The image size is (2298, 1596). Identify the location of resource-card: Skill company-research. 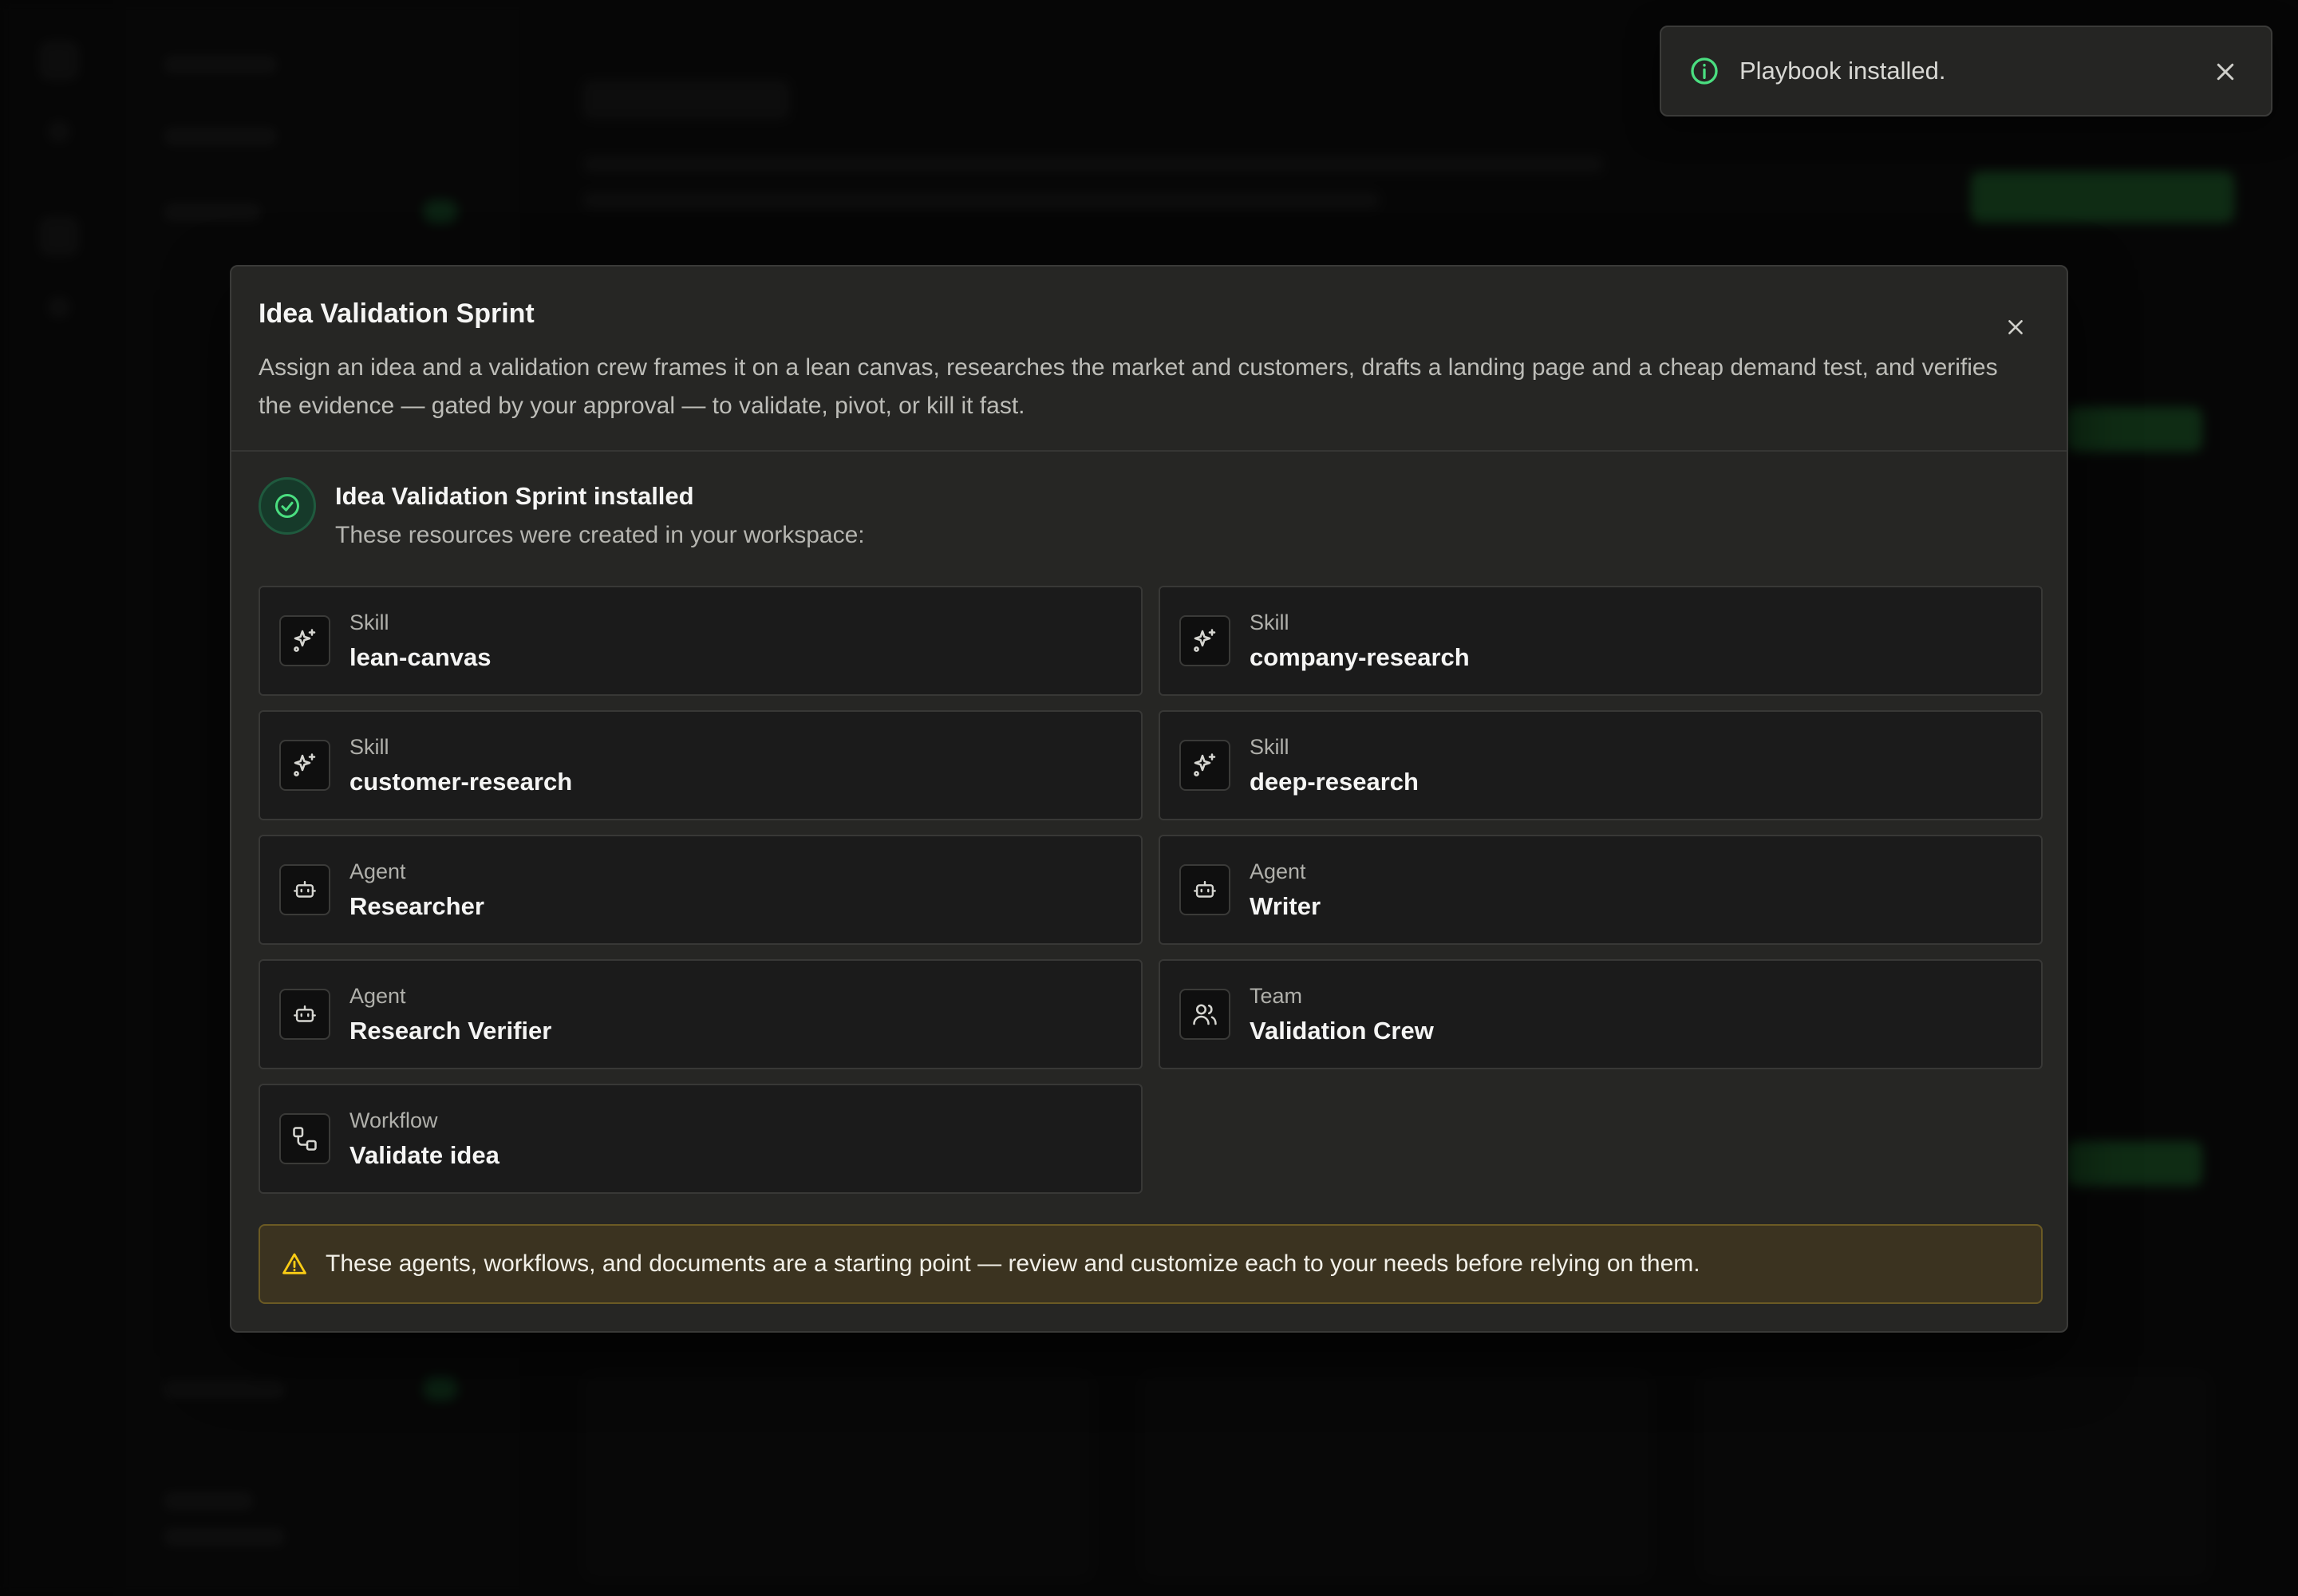
(1601, 641).